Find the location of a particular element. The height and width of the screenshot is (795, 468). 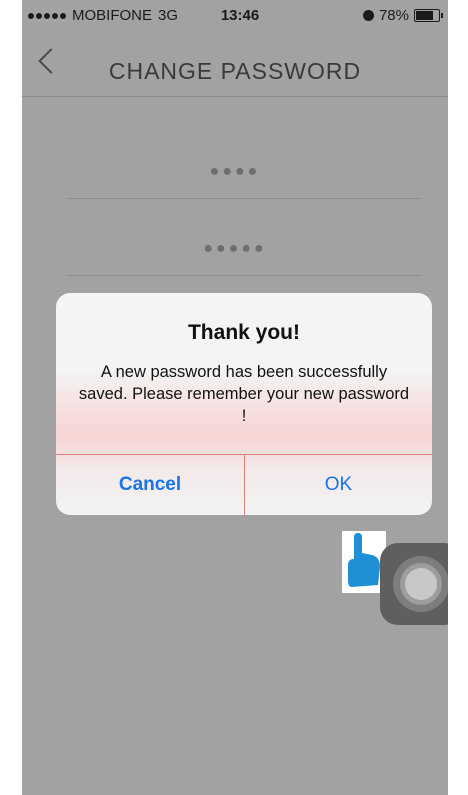

clock: 13:46 is located at coordinates (240, 15).